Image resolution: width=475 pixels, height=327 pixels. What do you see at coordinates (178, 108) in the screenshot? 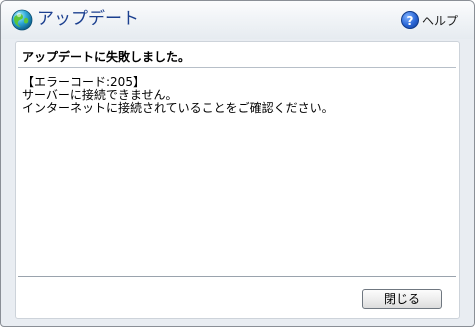
I see `internet-check-message: インターネットに接続されていることをご確認ください。` at bounding box center [178, 108].